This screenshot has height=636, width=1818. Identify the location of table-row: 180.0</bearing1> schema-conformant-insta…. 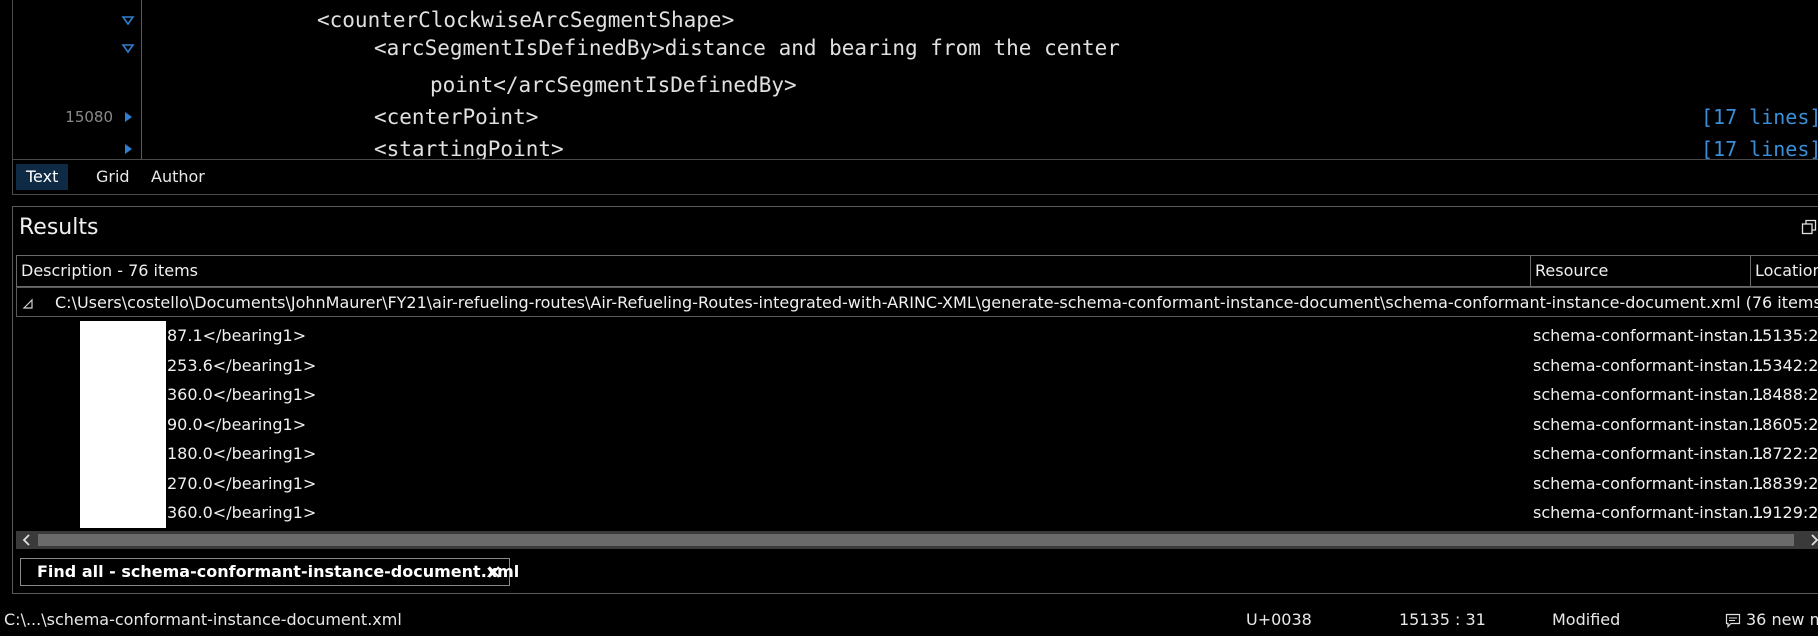
(917, 454).